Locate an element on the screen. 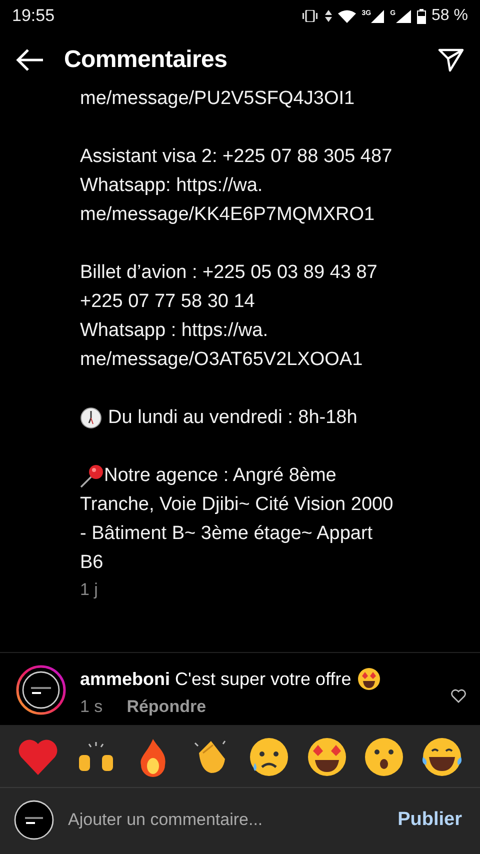  send-icon is located at coordinates (451, 60).